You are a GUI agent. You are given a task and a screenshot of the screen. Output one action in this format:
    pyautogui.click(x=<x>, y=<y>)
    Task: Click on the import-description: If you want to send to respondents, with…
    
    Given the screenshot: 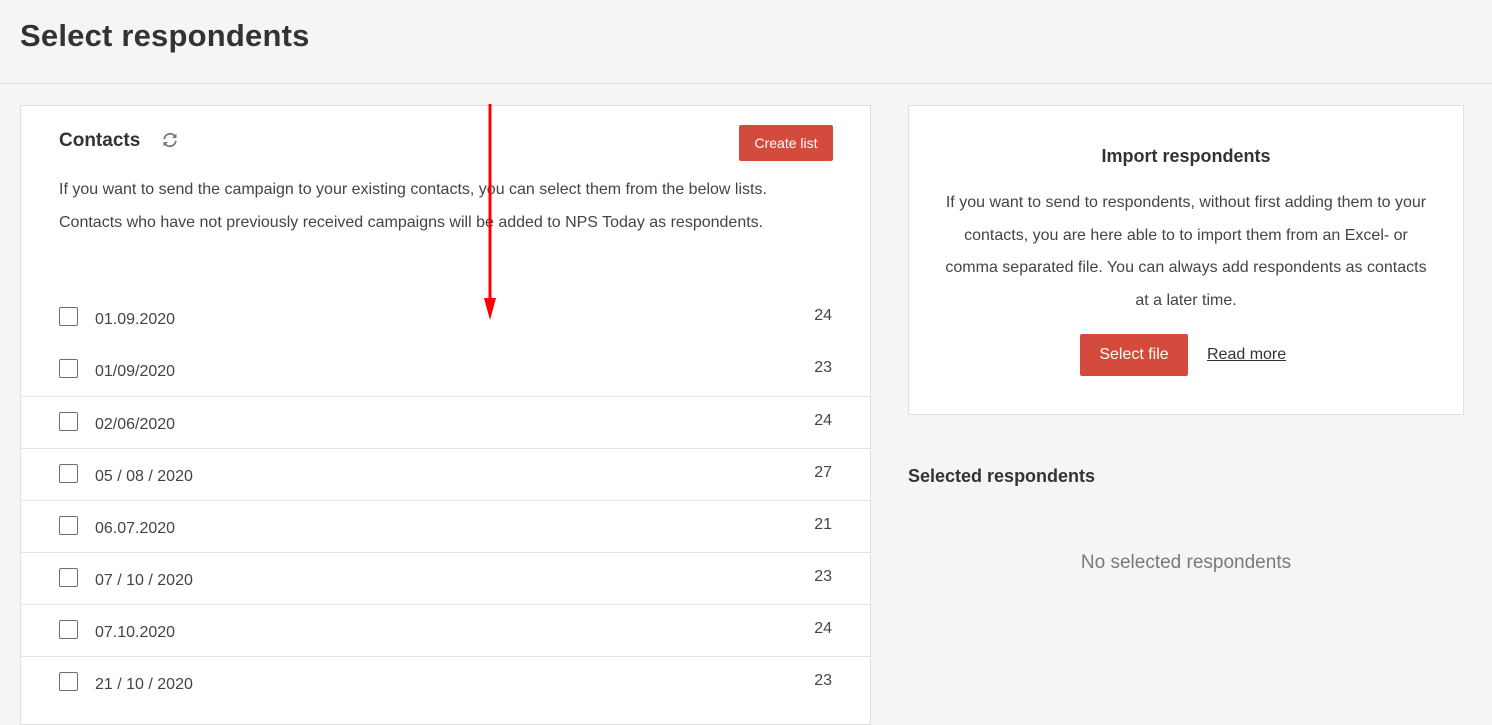 What is the action you would take?
    pyautogui.click(x=1186, y=251)
    